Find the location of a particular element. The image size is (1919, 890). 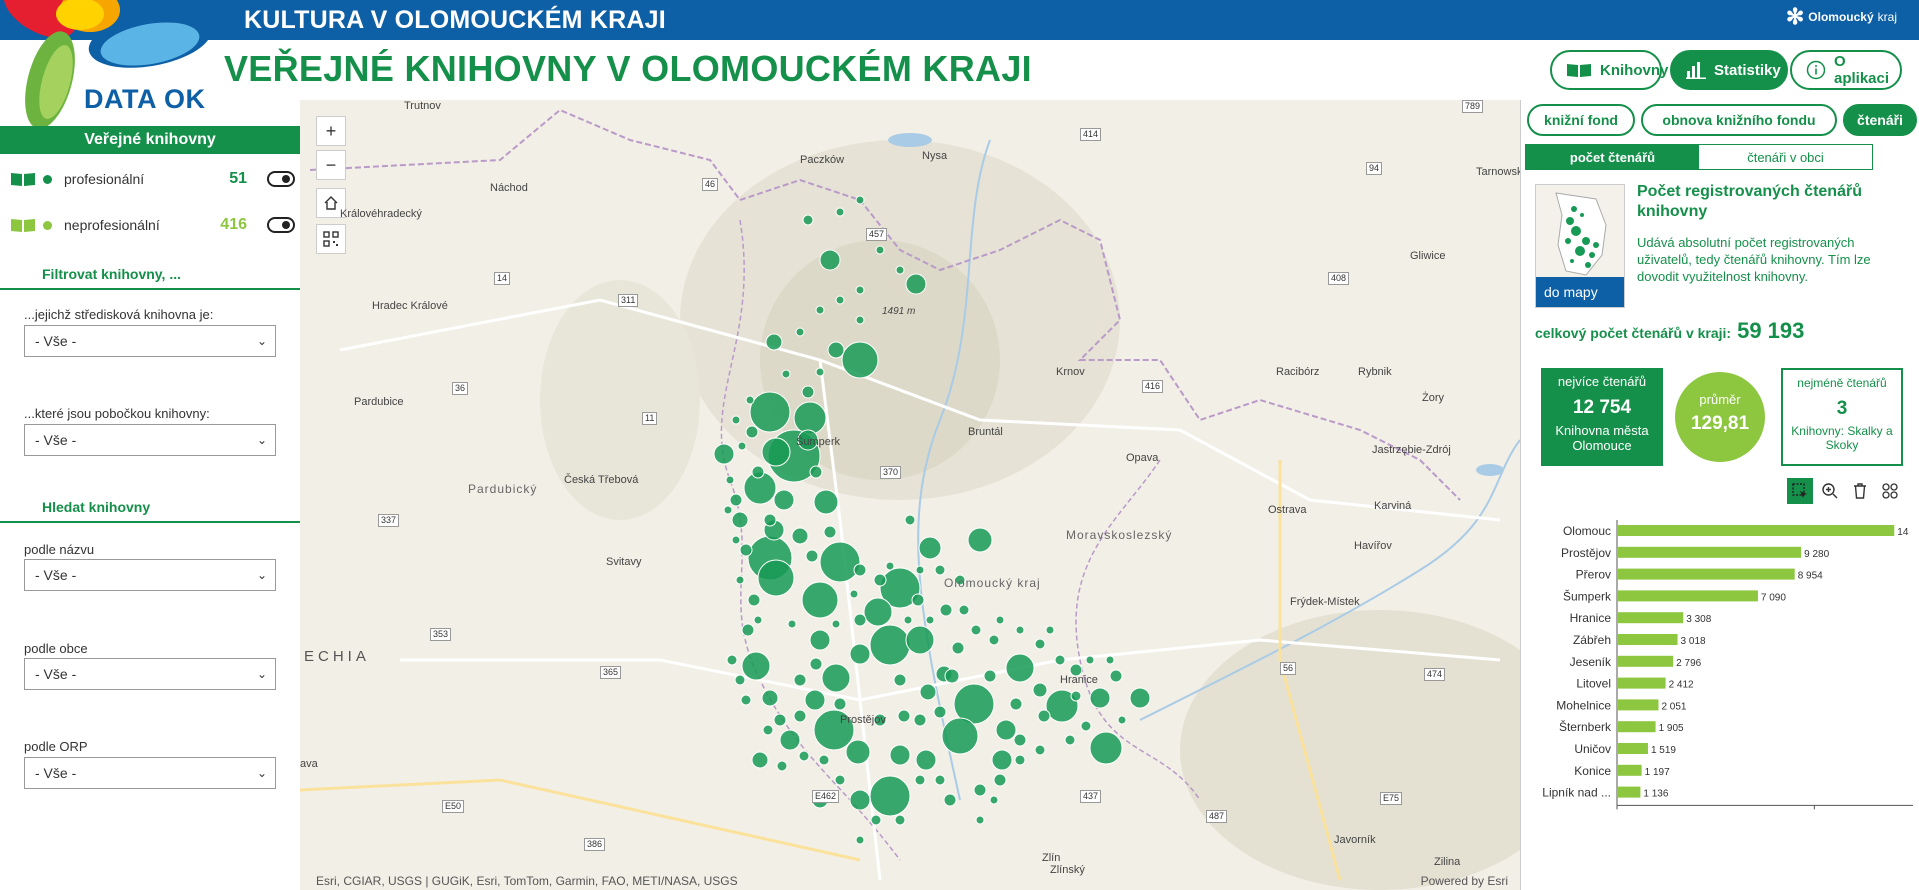

road-shield: 386 is located at coordinates (595, 844).